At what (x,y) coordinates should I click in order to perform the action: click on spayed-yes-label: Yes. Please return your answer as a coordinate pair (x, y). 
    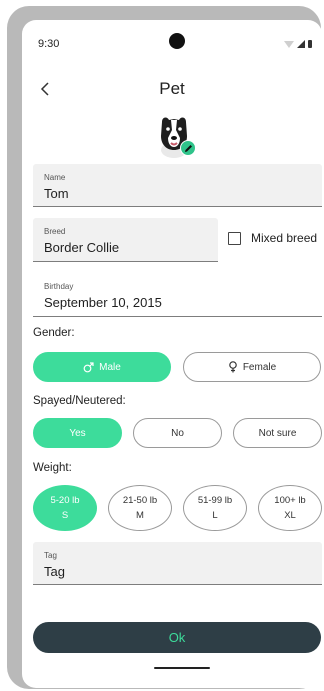
    Looking at the image, I should click on (77, 433).